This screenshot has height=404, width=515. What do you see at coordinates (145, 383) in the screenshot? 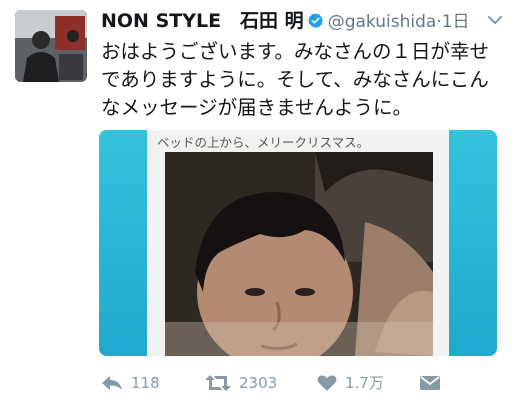
I see `reply-count: 118` at bounding box center [145, 383].